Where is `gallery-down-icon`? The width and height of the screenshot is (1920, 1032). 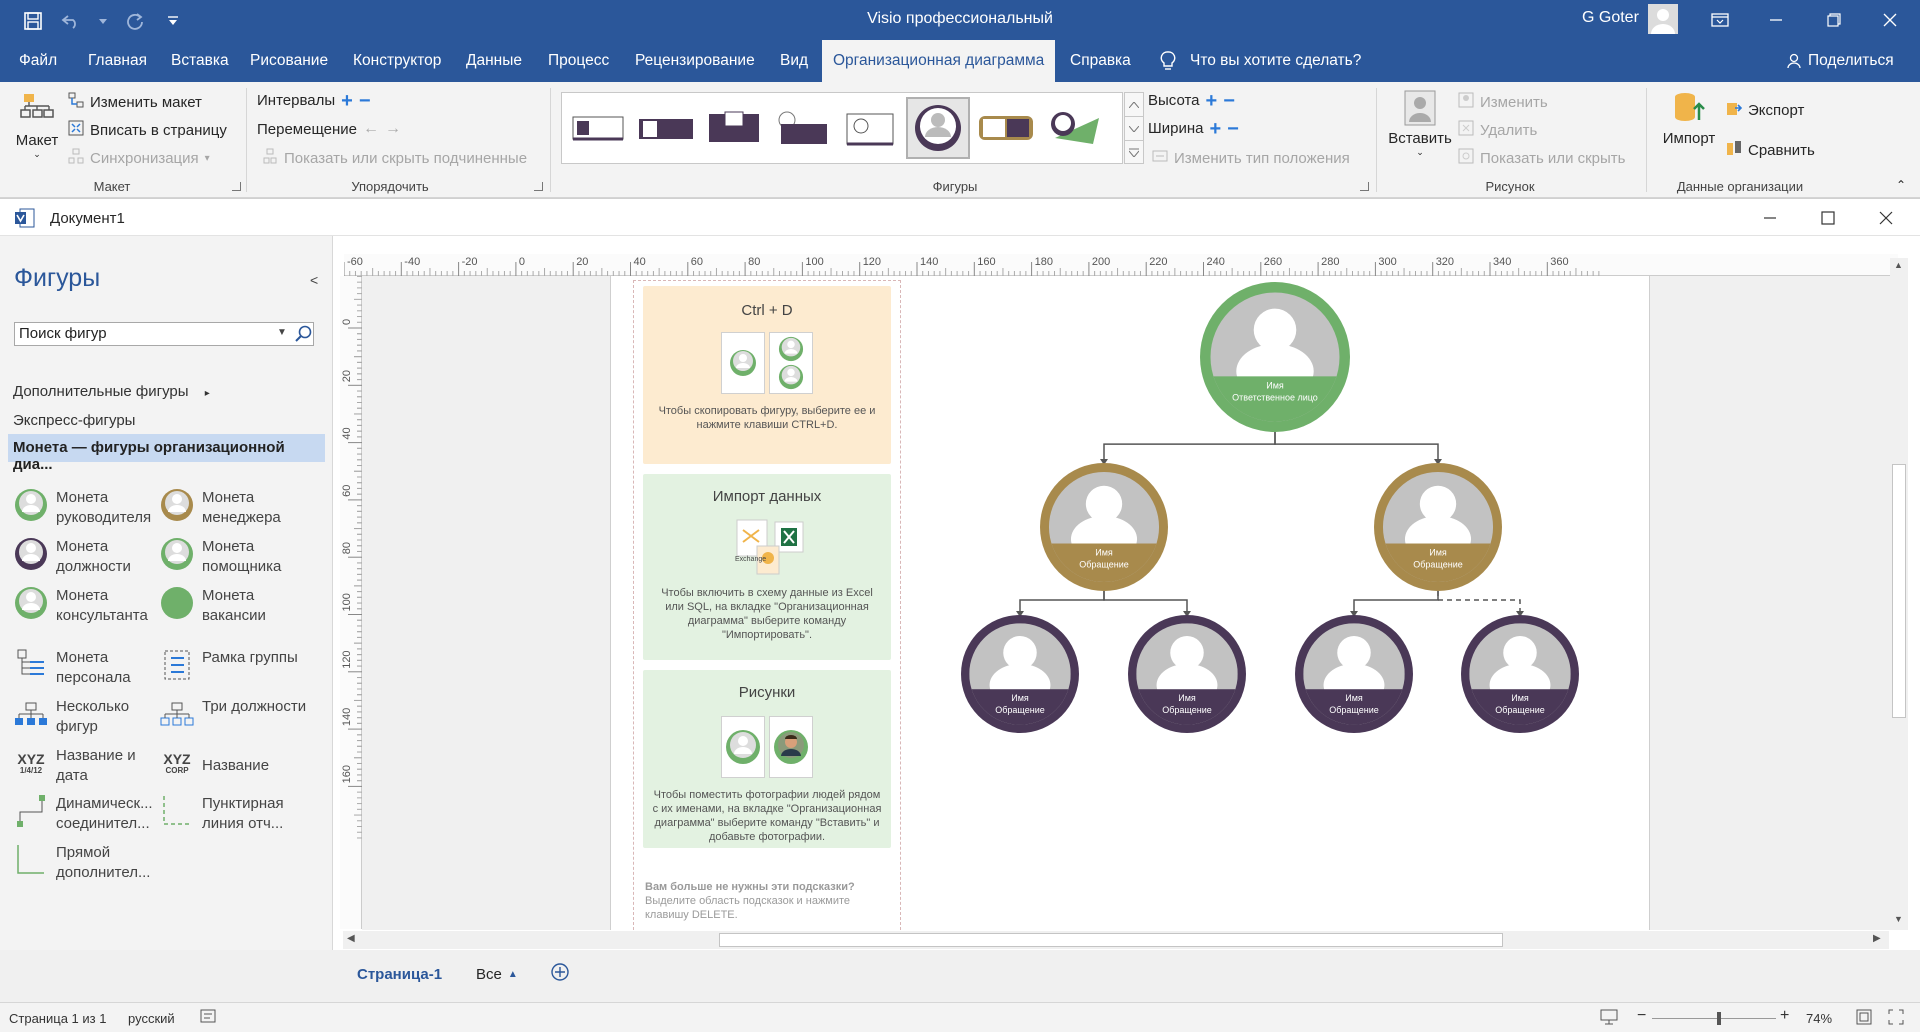 gallery-down-icon is located at coordinates (1134, 128).